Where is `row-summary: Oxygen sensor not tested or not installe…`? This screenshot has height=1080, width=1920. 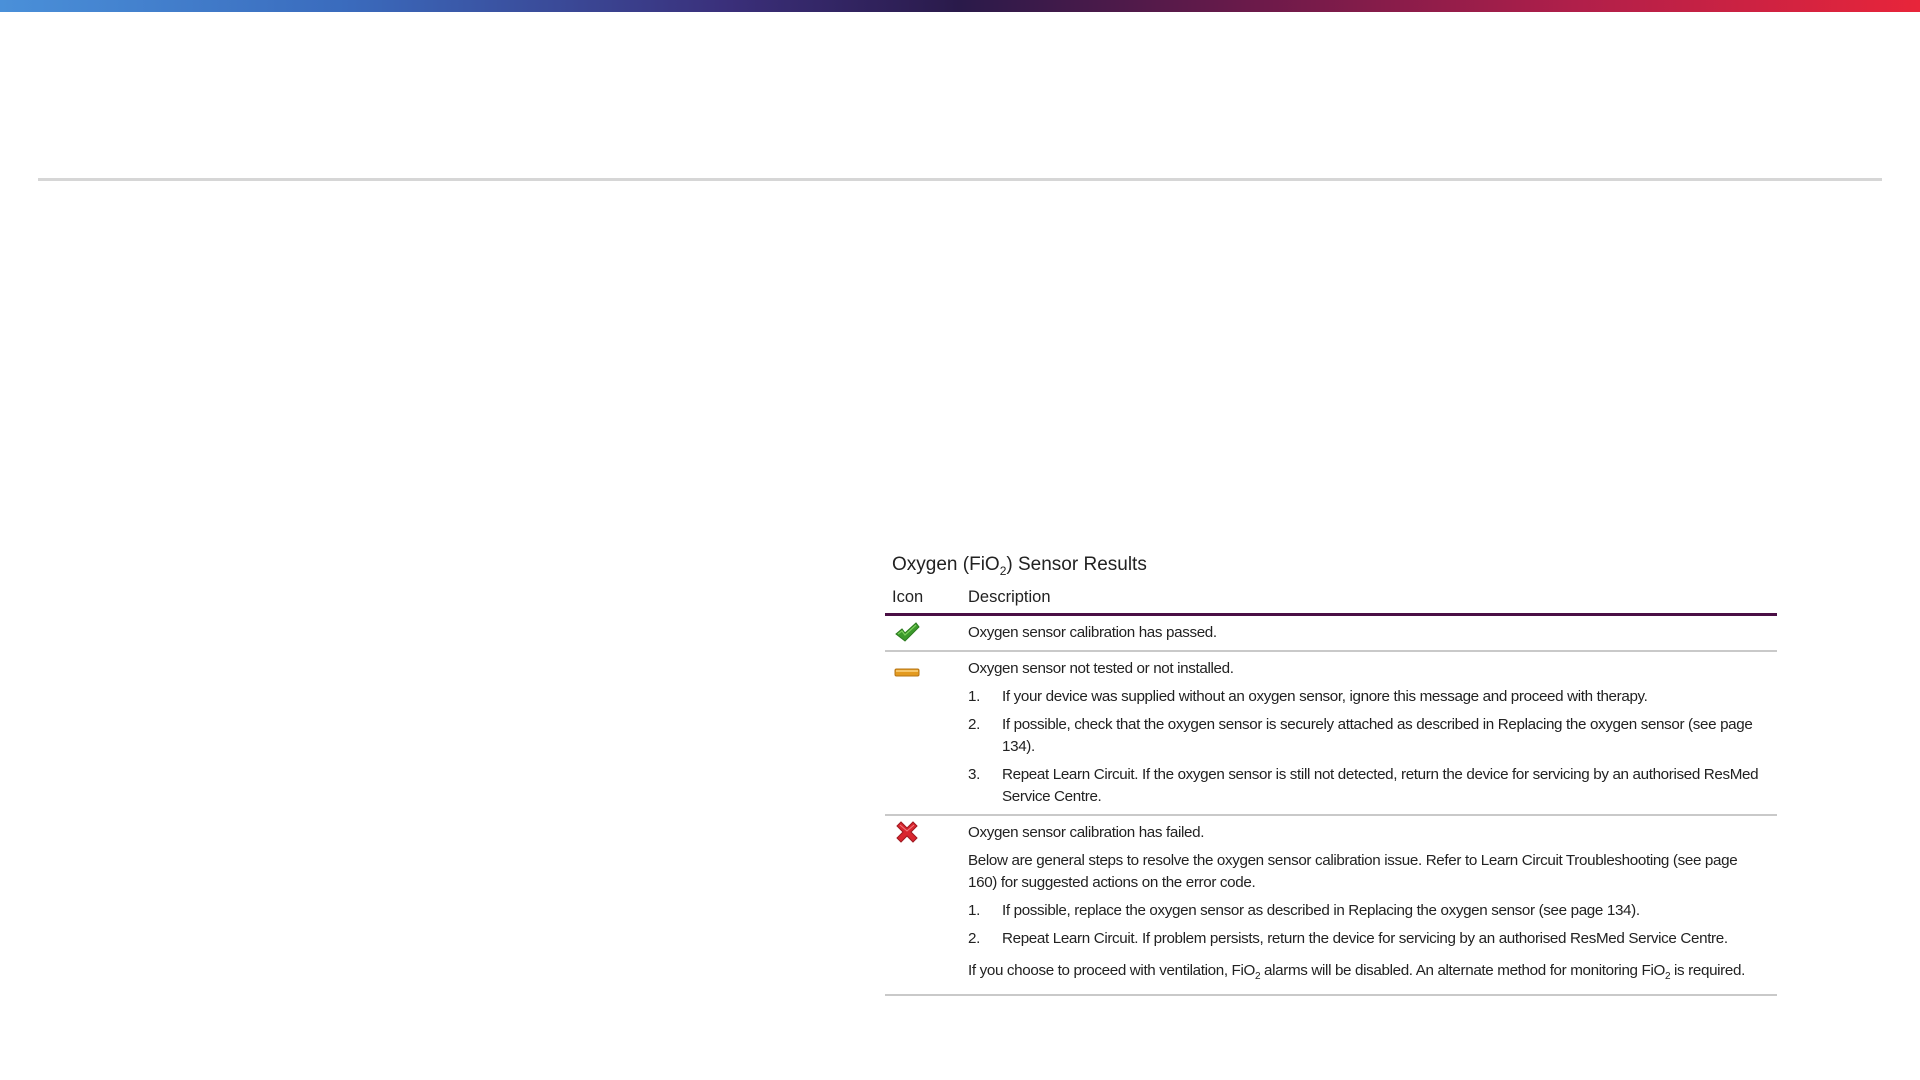
row-summary: Oxygen sensor not tested or not installe… is located at coordinates (1101, 668).